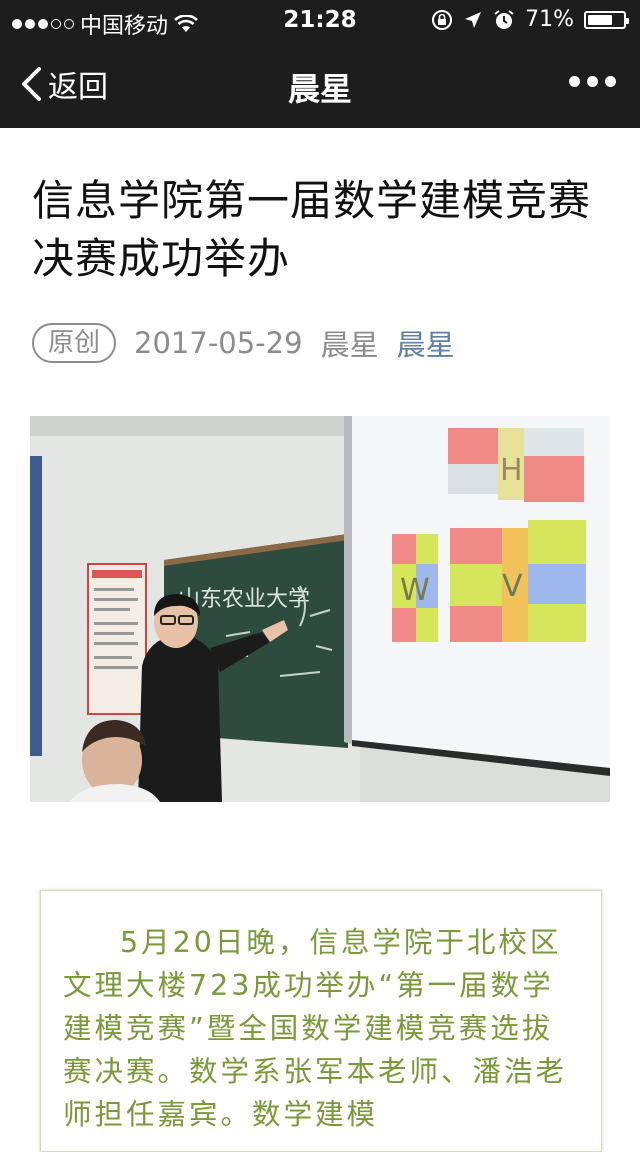  What do you see at coordinates (512, 586) in the screenshot?
I see `slide-letter-v: V` at bounding box center [512, 586].